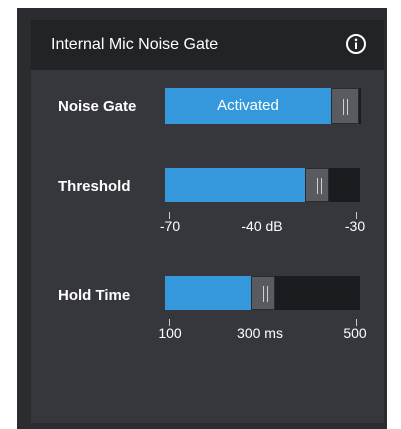  I want to click on hold-time-handle, so click(263, 293).